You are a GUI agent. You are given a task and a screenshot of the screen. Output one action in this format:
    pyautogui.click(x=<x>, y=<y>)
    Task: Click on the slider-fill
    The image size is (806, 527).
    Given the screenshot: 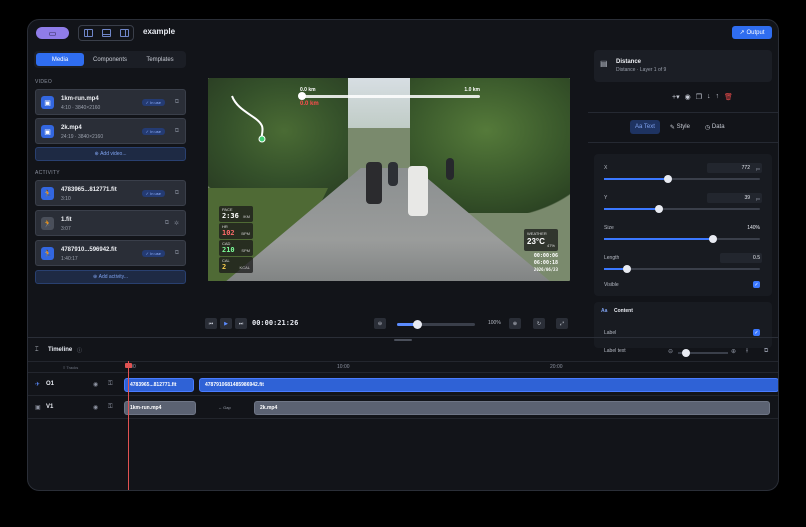 What is the action you would take?
    pyautogui.click(x=631, y=209)
    